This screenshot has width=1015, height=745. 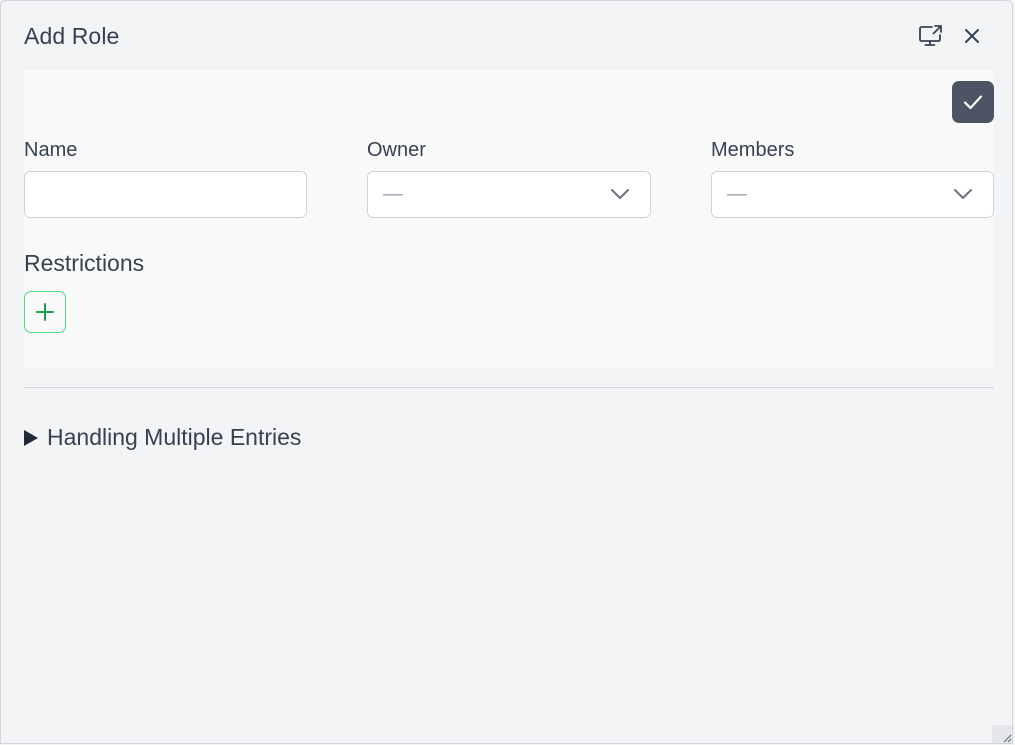 I want to click on close-icon, so click(x=972, y=36).